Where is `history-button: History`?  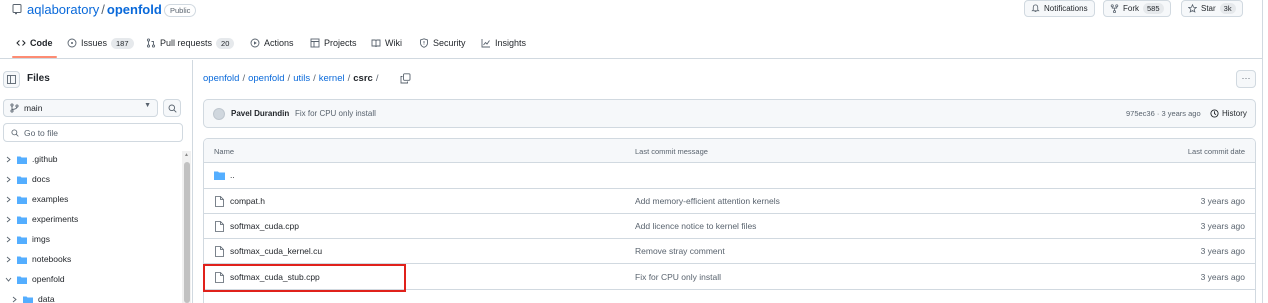 history-button: History is located at coordinates (1228, 113).